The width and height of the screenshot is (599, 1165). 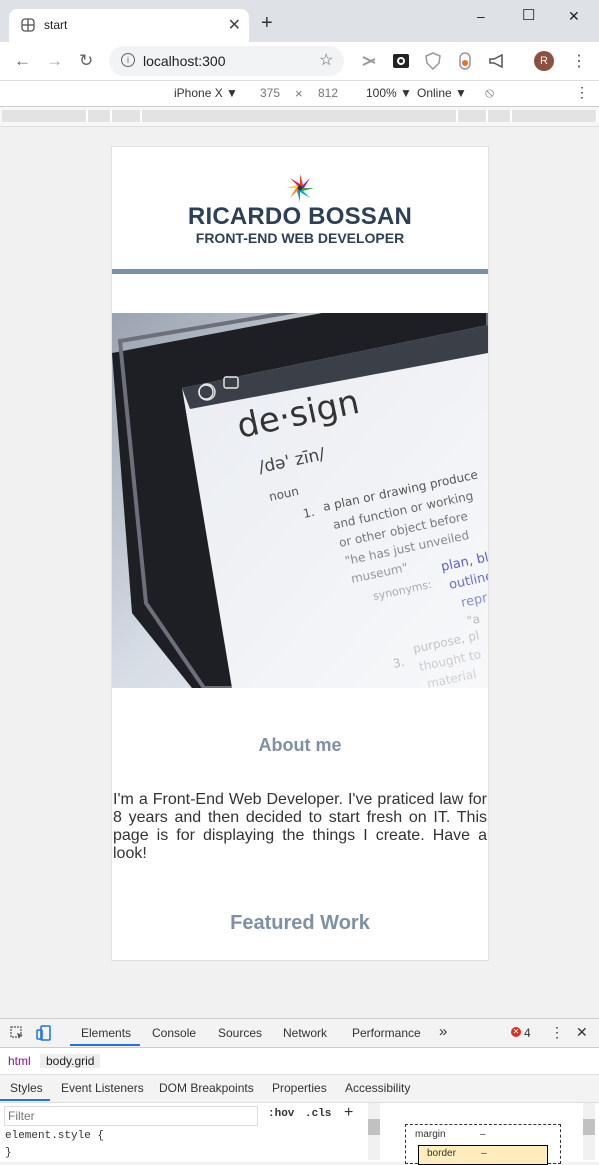 I want to click on breadcrumb: html body.grid, so click(x=299, y=1061).